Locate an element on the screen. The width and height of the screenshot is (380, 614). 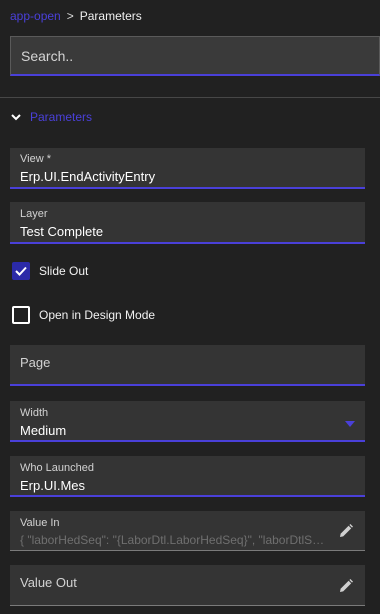
layer-field: Layer Test Complete is located at coordinates (187, 223).